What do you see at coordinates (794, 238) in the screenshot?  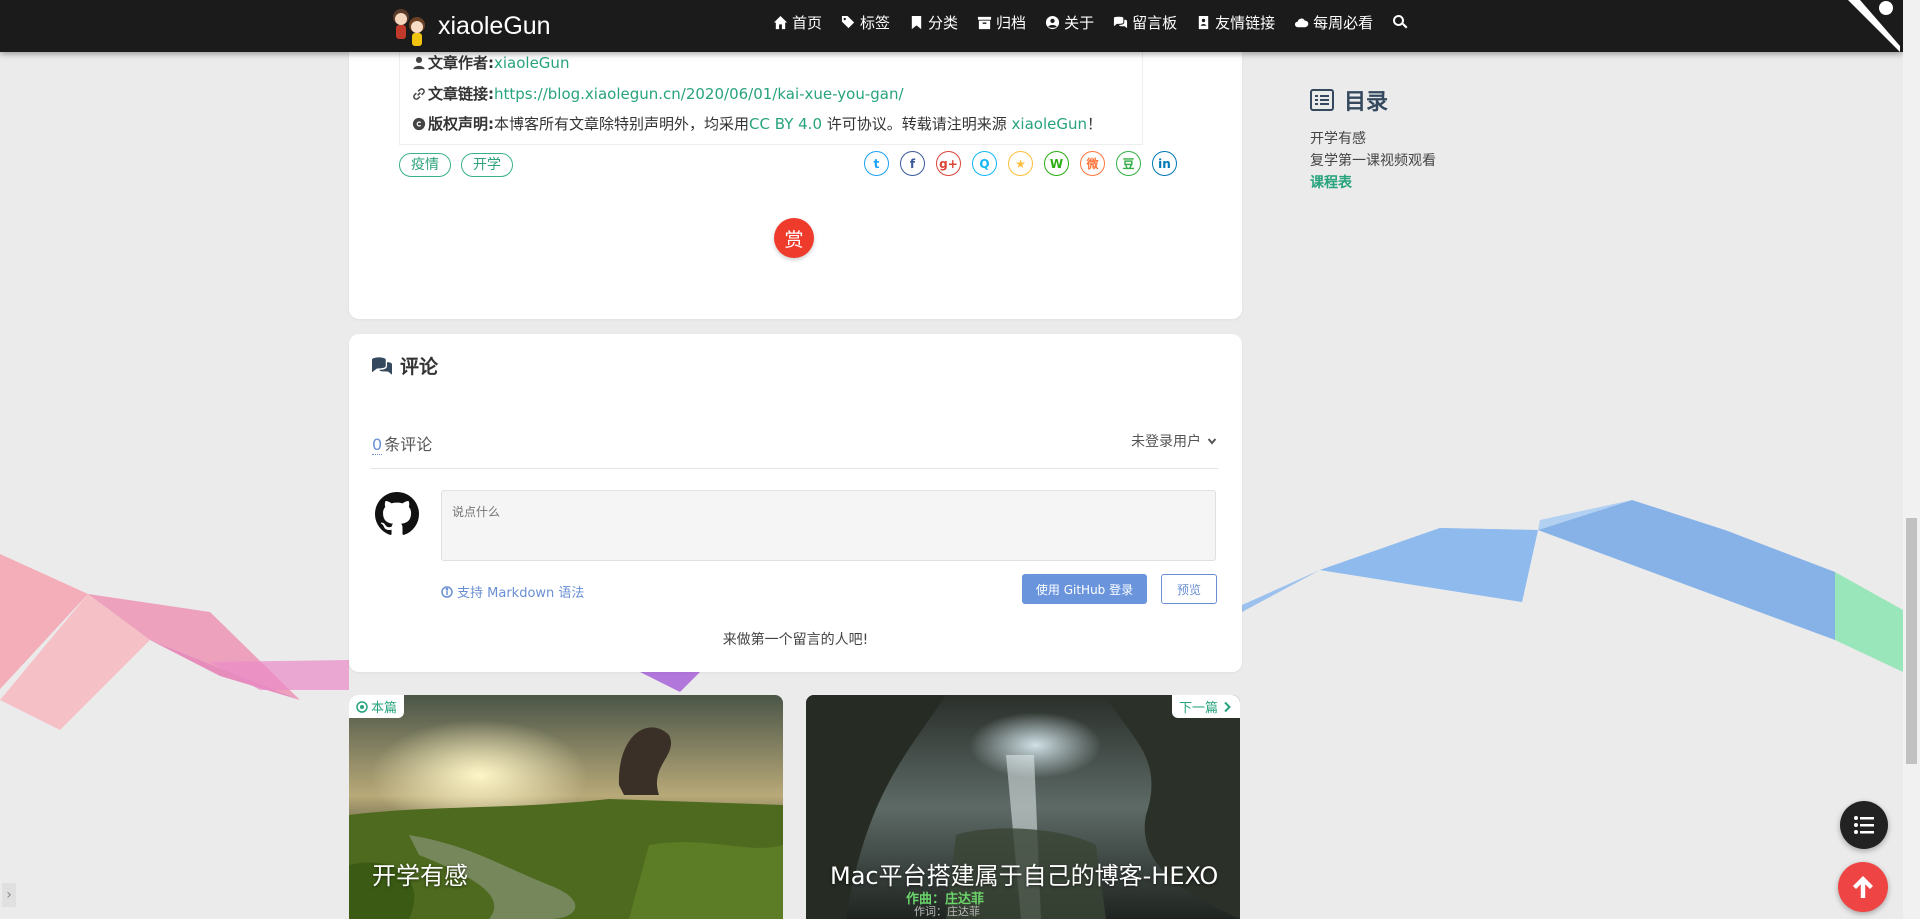 I see `reward-button: 赏` at bounding box center [794, 238].